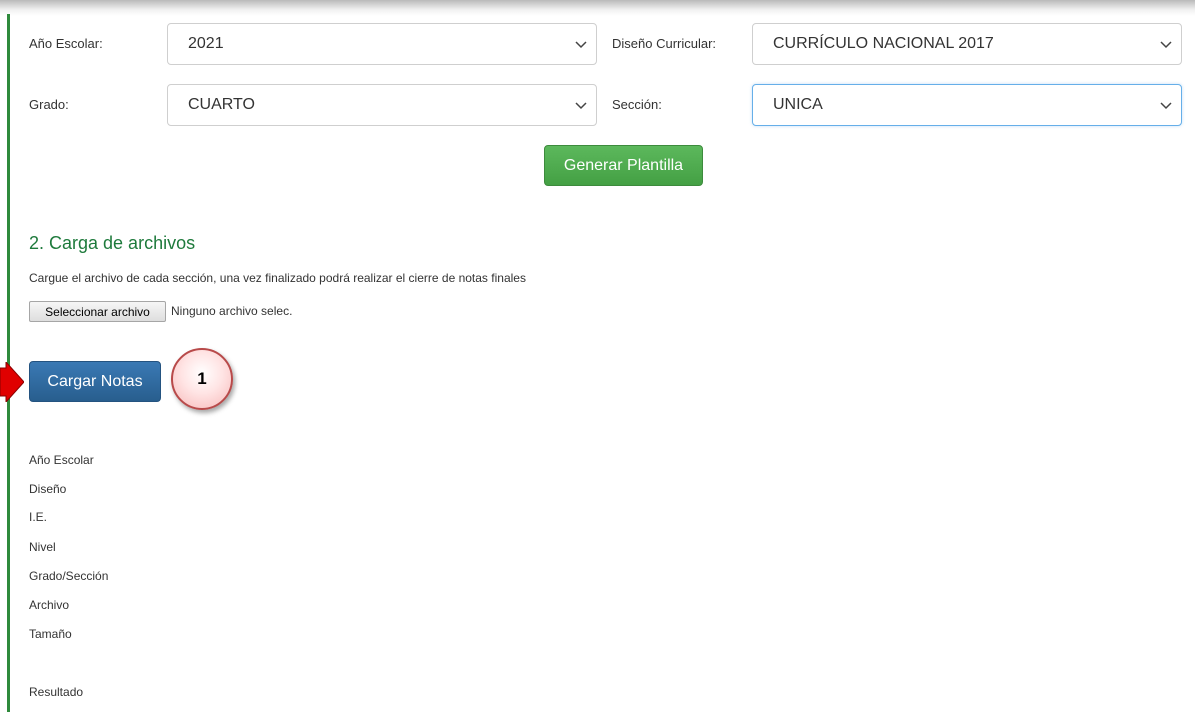 The height and width of the screenshot is (712, 1195). I want to click on grado-value: CUARTO, so click(221, 104).